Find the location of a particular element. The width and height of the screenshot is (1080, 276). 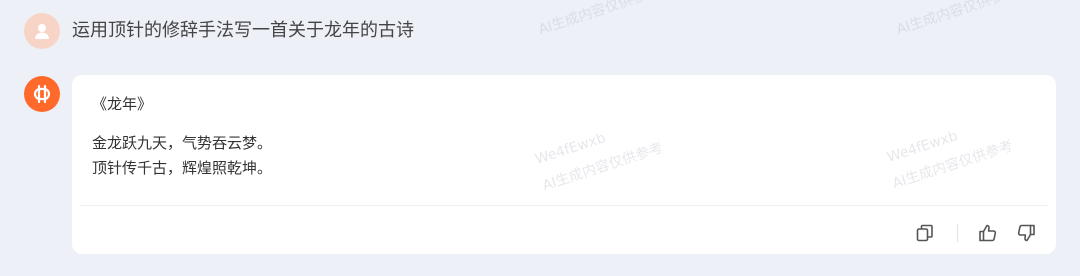

poem-line: 金龙跃九天，气势吞云梦。 is located at coordinates (182, 143).